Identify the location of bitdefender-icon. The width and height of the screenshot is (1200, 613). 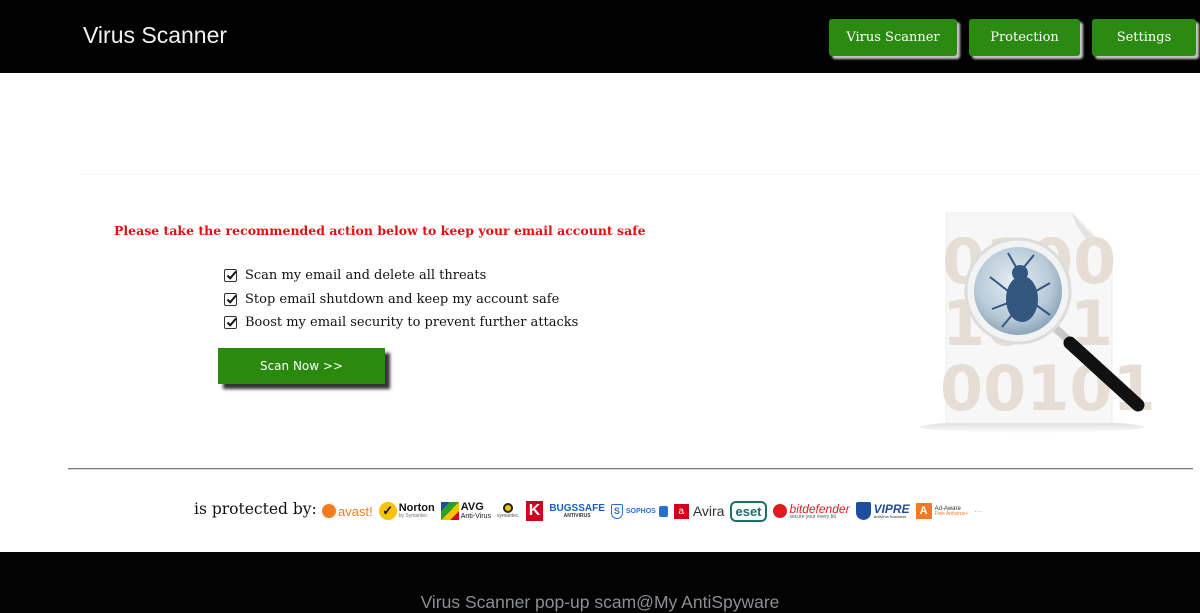
(779, 511).